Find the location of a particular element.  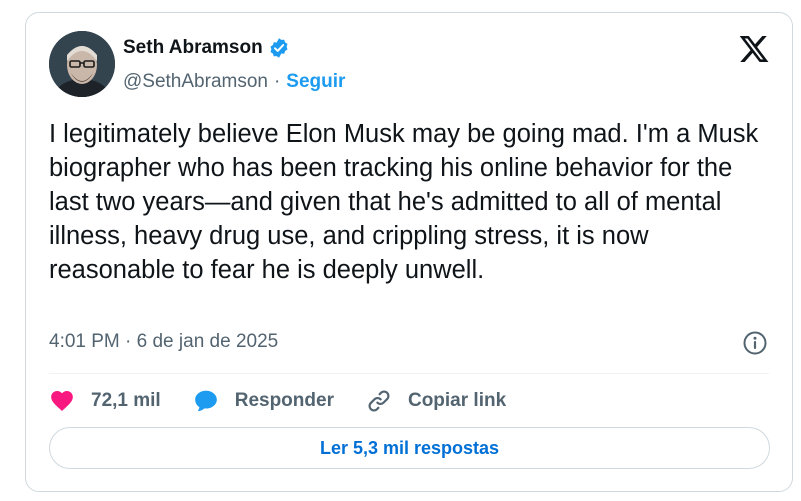

like-button: 72,1 mil is located at coordinates (105, 401).